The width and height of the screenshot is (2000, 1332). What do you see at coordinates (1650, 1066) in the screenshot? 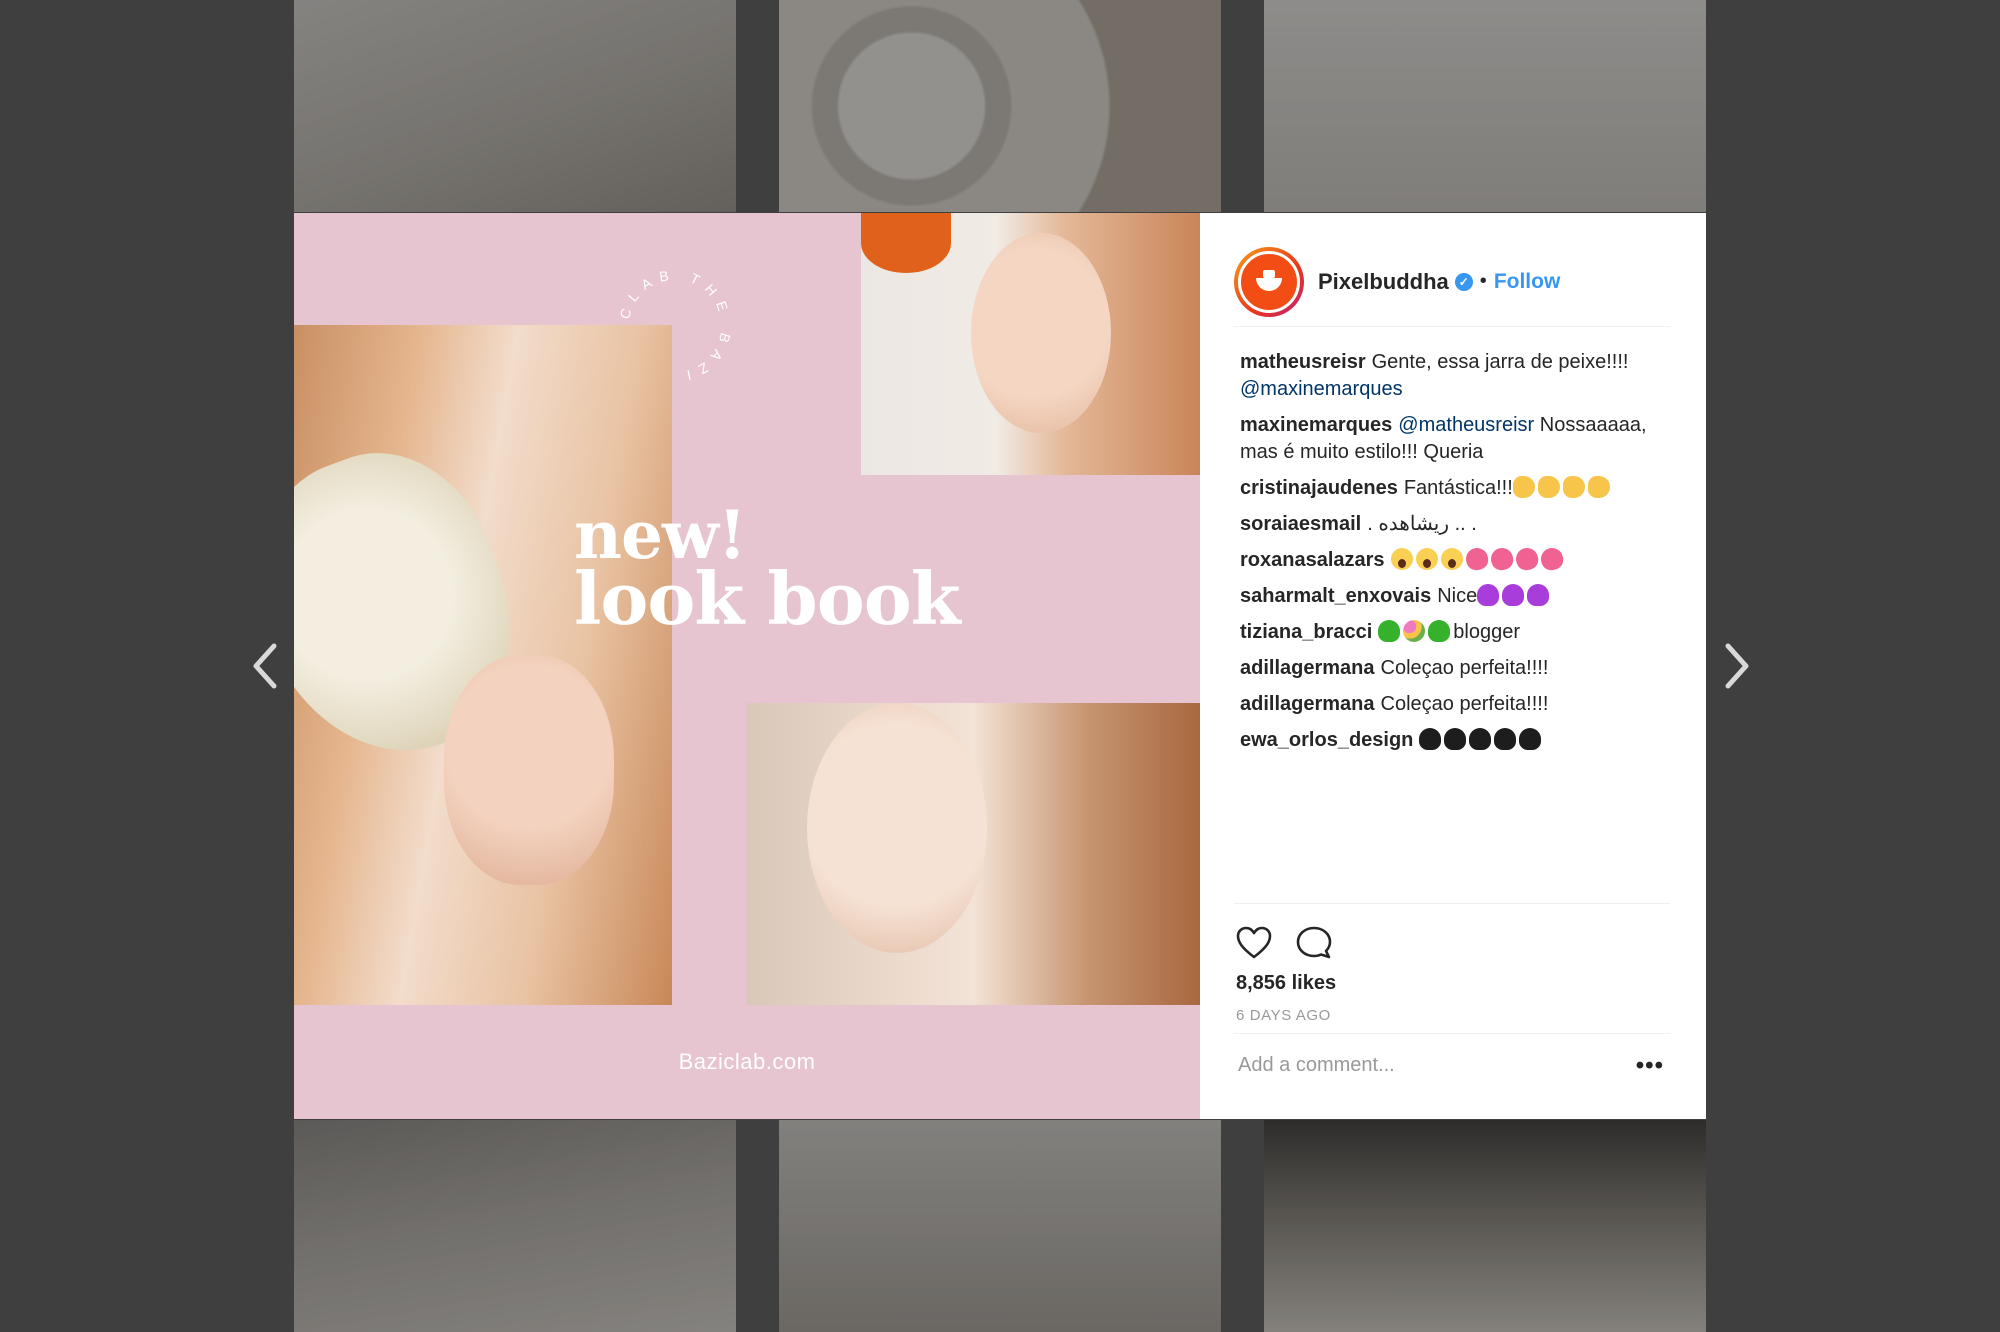
I see `more-options-icon: •••` at bounding box center [1650, 1066].